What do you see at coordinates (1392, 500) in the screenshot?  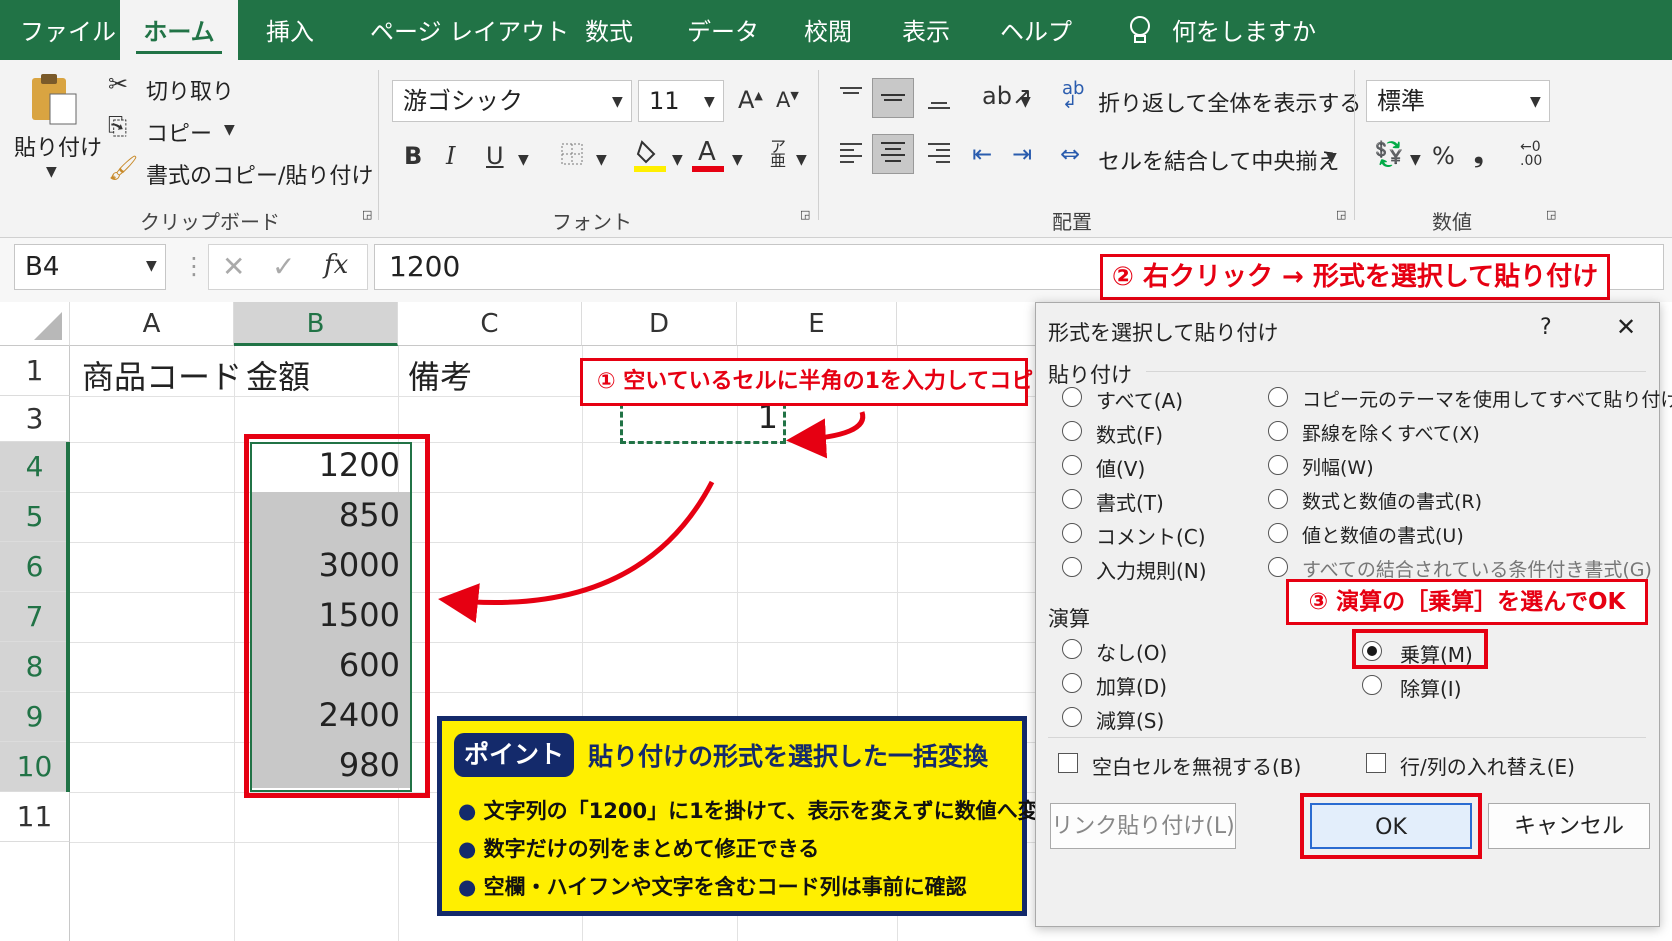 I see `label-paste-formulas-numbers: 数式と数値の書式(R)` at bounding box center [1392, 500].